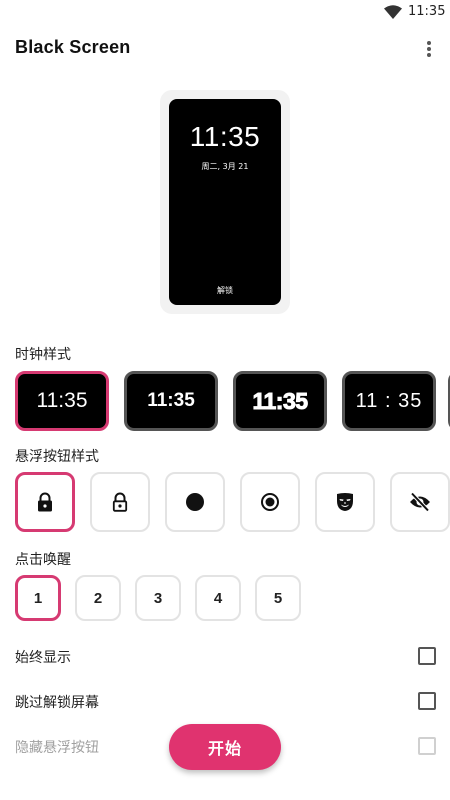 The width and height of the screenshot is (450, 800). I want to click on setting-always-show: 始终显示, so click(226, 657).